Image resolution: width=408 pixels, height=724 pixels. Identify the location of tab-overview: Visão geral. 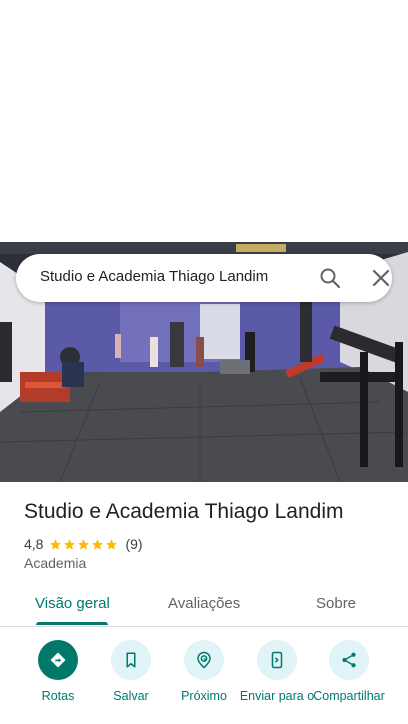
(72, 603).